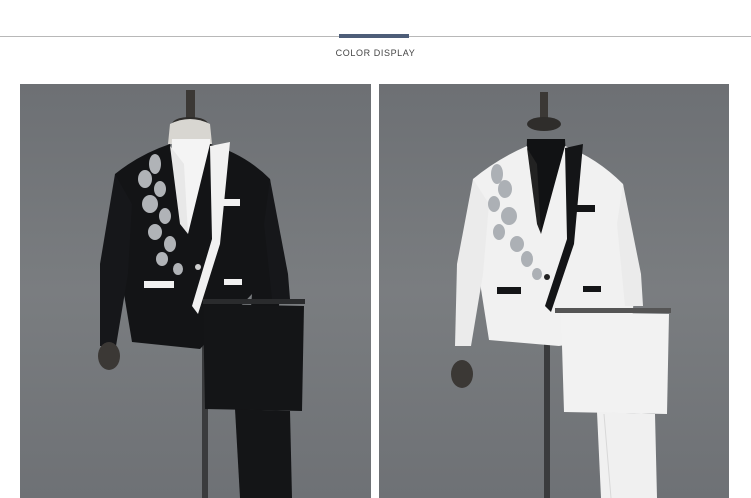 This screenshot has width=751, height=498. What do you see at coordinates (547, 411) in the screenshot?
I see `stand-pole` at bounding box center [547, 411].